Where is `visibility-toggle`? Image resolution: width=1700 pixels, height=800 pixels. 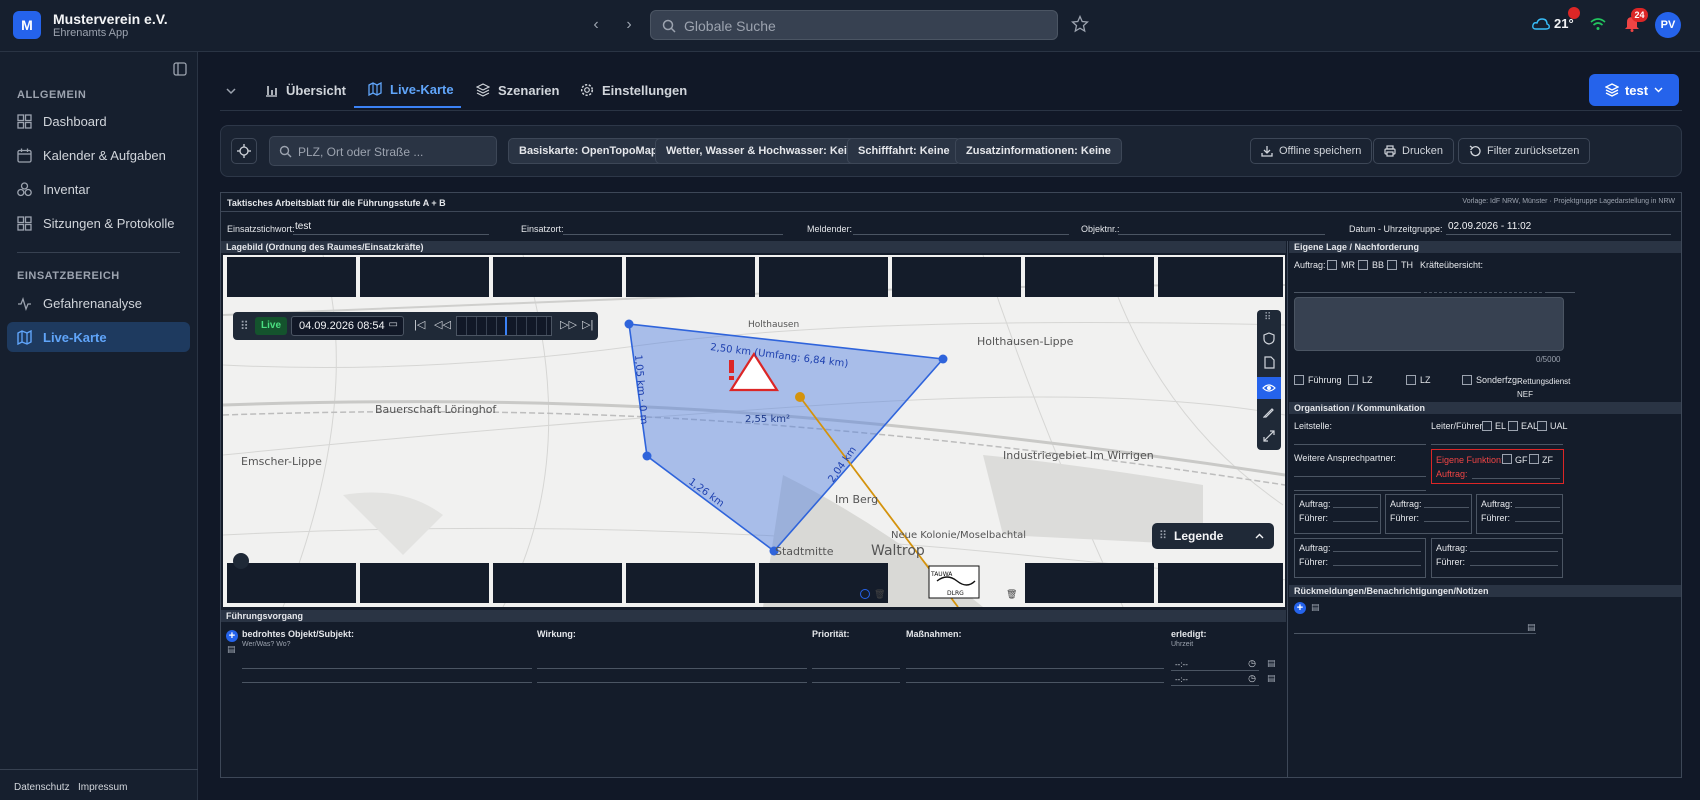
visibility-toggle is located at coordinates (1269, 388).